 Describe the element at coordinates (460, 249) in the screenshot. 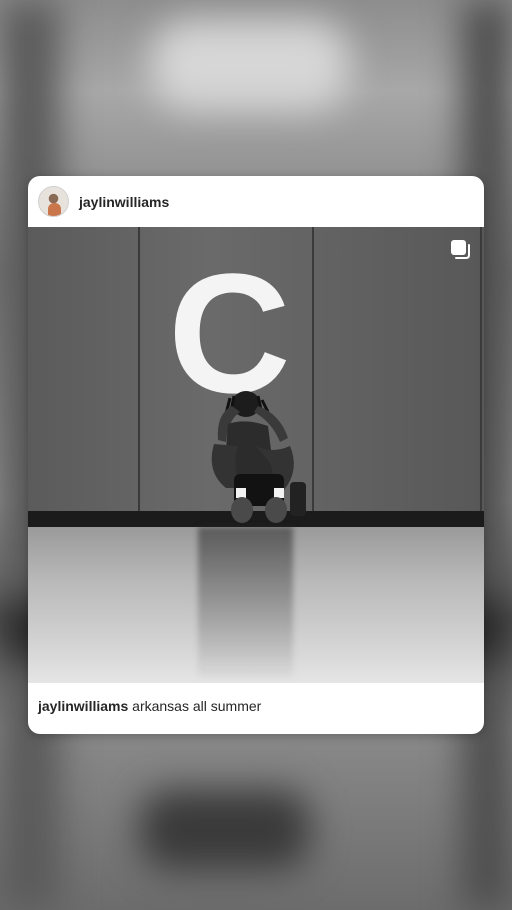

I see `carousel-icon` at that location.